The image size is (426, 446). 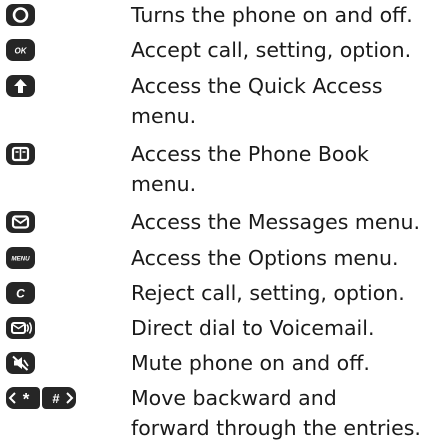 What do you see at coordinates (56, 398) in the screenshot?
I see `hash-key-label: #` at bounding box center [56, 398].